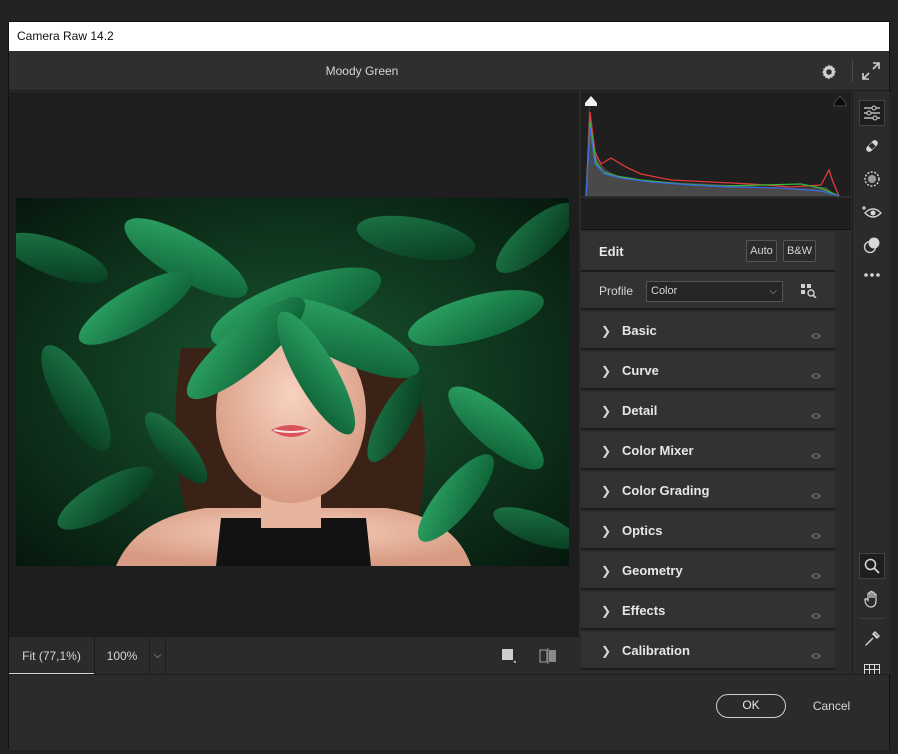 This screenshot has width=898, height=754. Describe the element at coordinates (708, 331) in the screenshot. I see `section-basic: ❯ Basic` at that location.